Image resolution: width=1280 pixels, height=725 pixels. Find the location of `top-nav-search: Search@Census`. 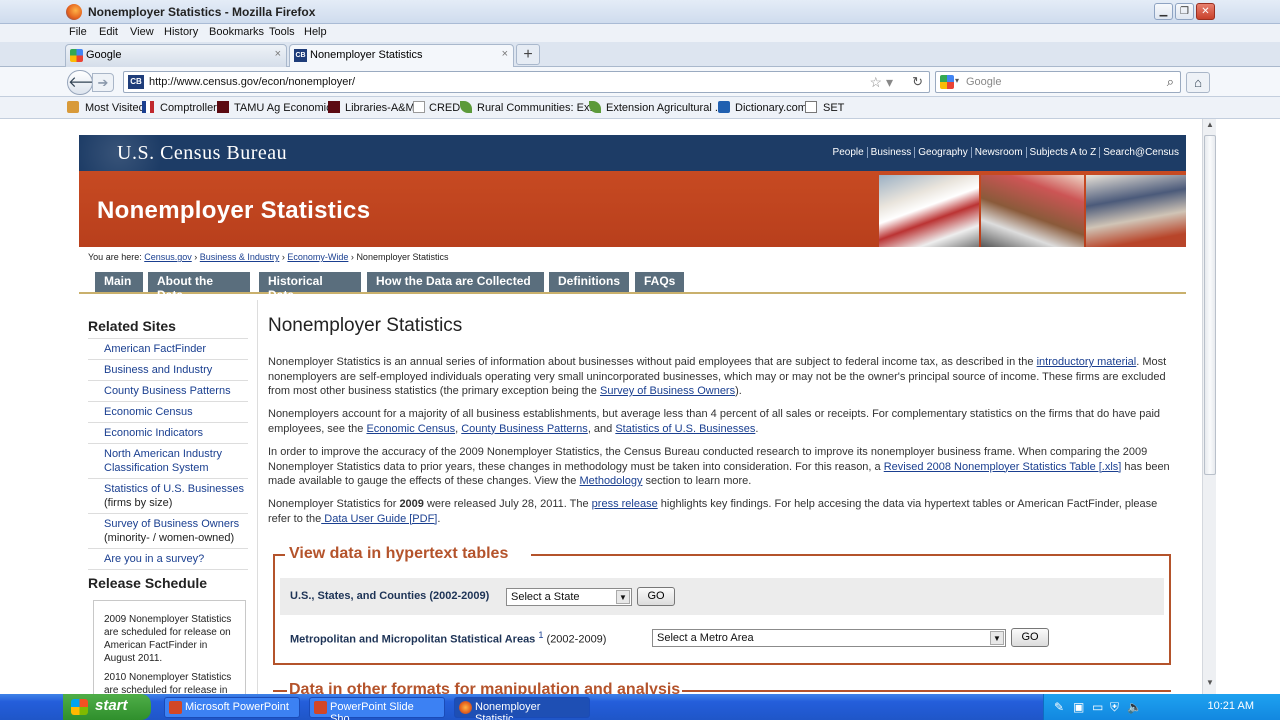

top-nav-search: Search@Census is located at coordinates (1141, 152).